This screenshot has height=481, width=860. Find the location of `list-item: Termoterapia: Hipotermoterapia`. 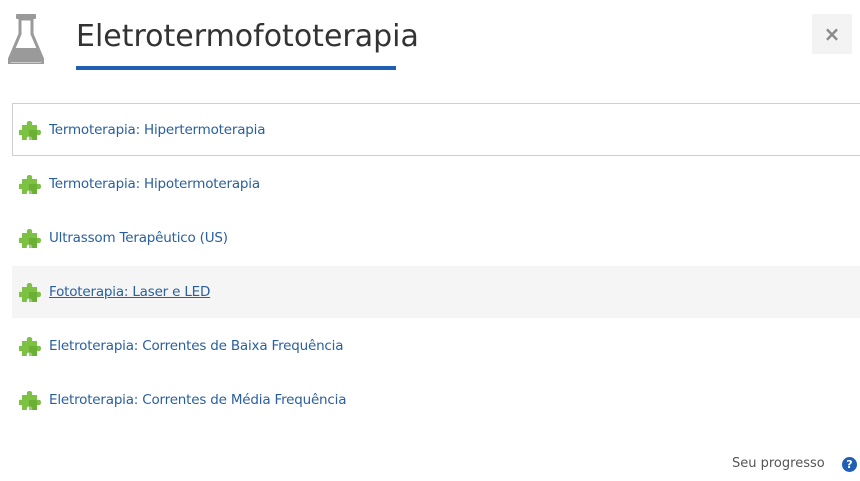

list-item: Termoterapia: Hipotermoterapia is located at coordinates (436, 184).